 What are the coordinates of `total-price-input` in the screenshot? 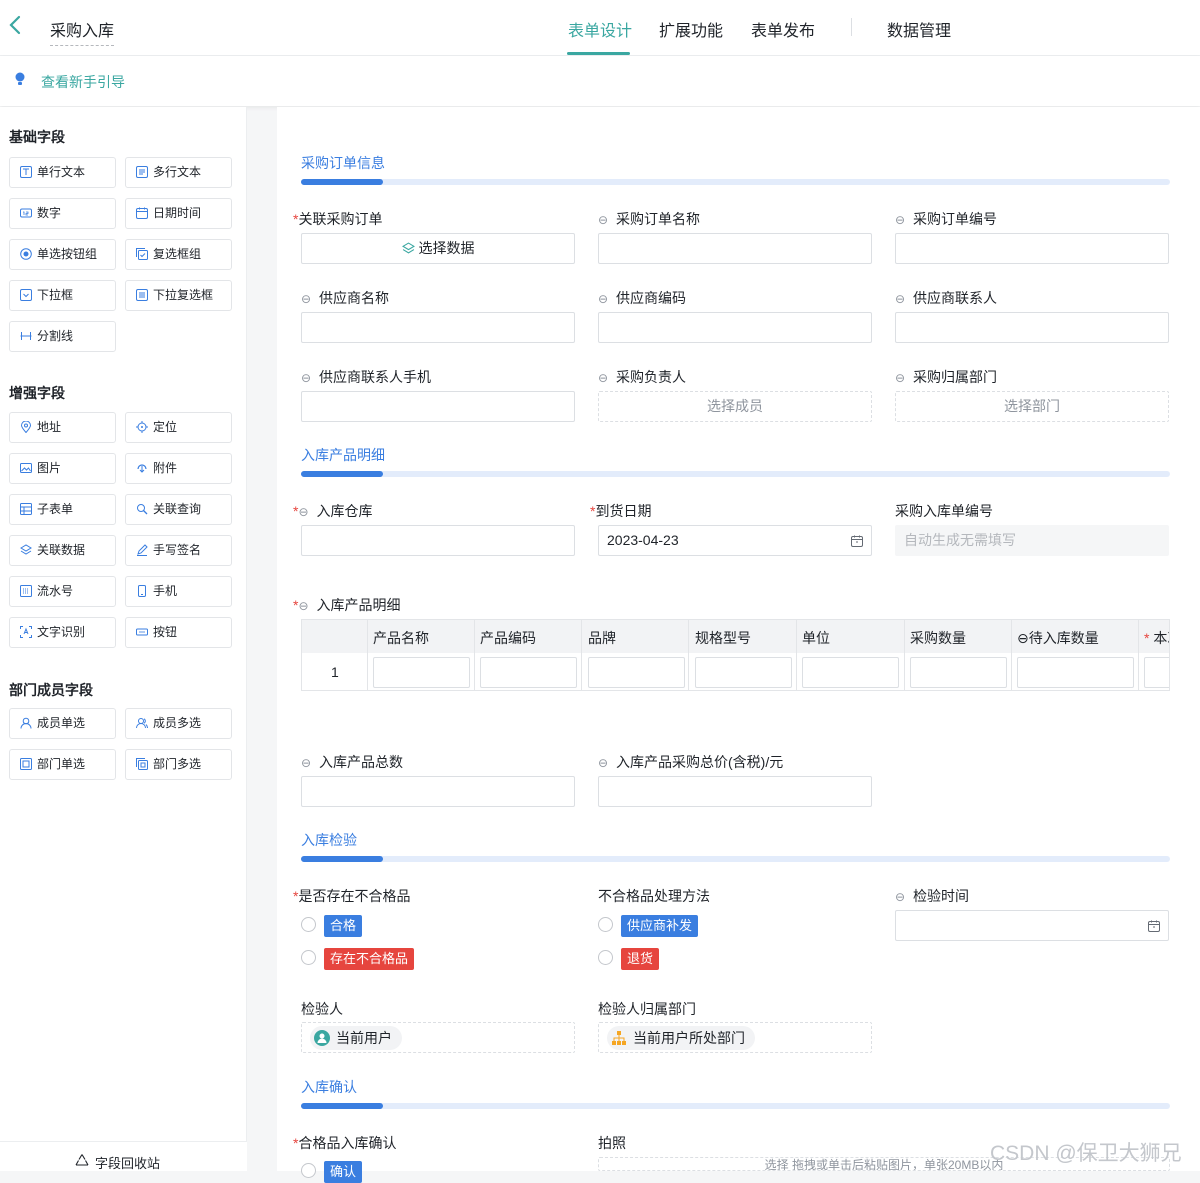 It's located at (735, 791).